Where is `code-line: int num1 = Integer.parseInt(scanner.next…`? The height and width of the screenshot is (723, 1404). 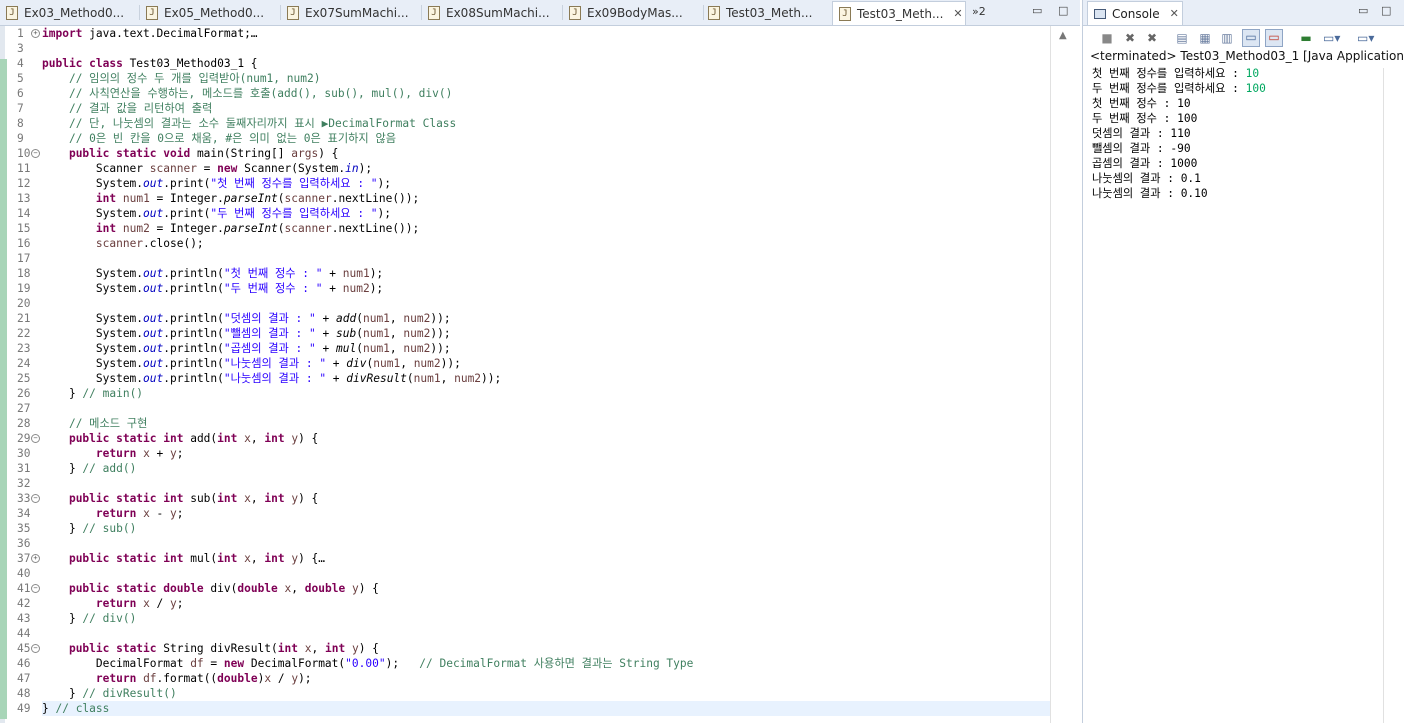
code-line: int num1 = Integer.parseInt(scanner.next… is located at coordinates (546, 198).